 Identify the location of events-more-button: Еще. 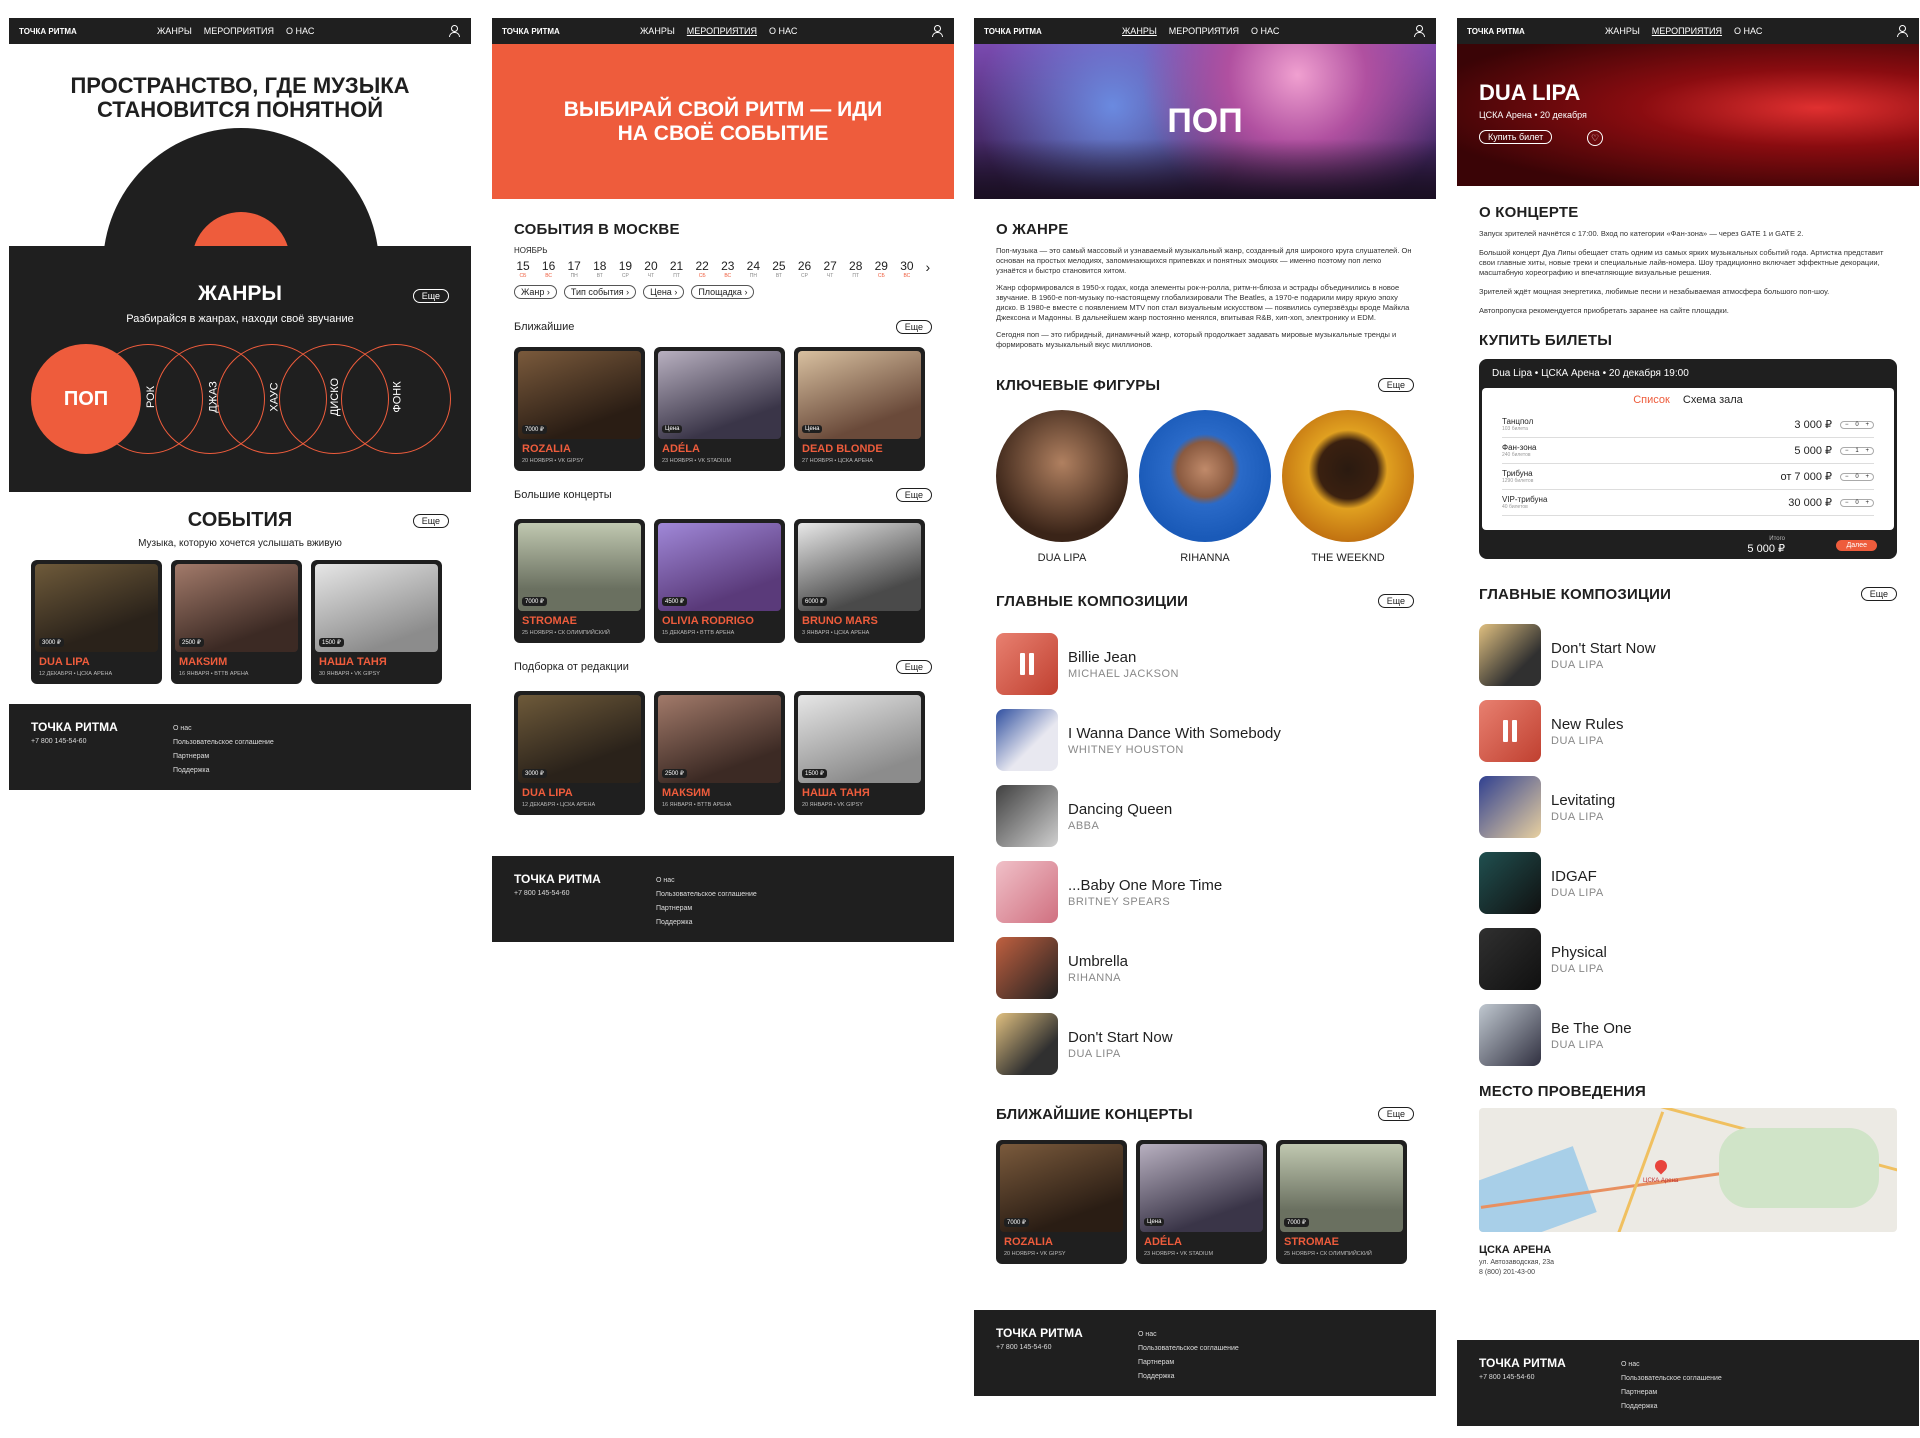
(430, 521).